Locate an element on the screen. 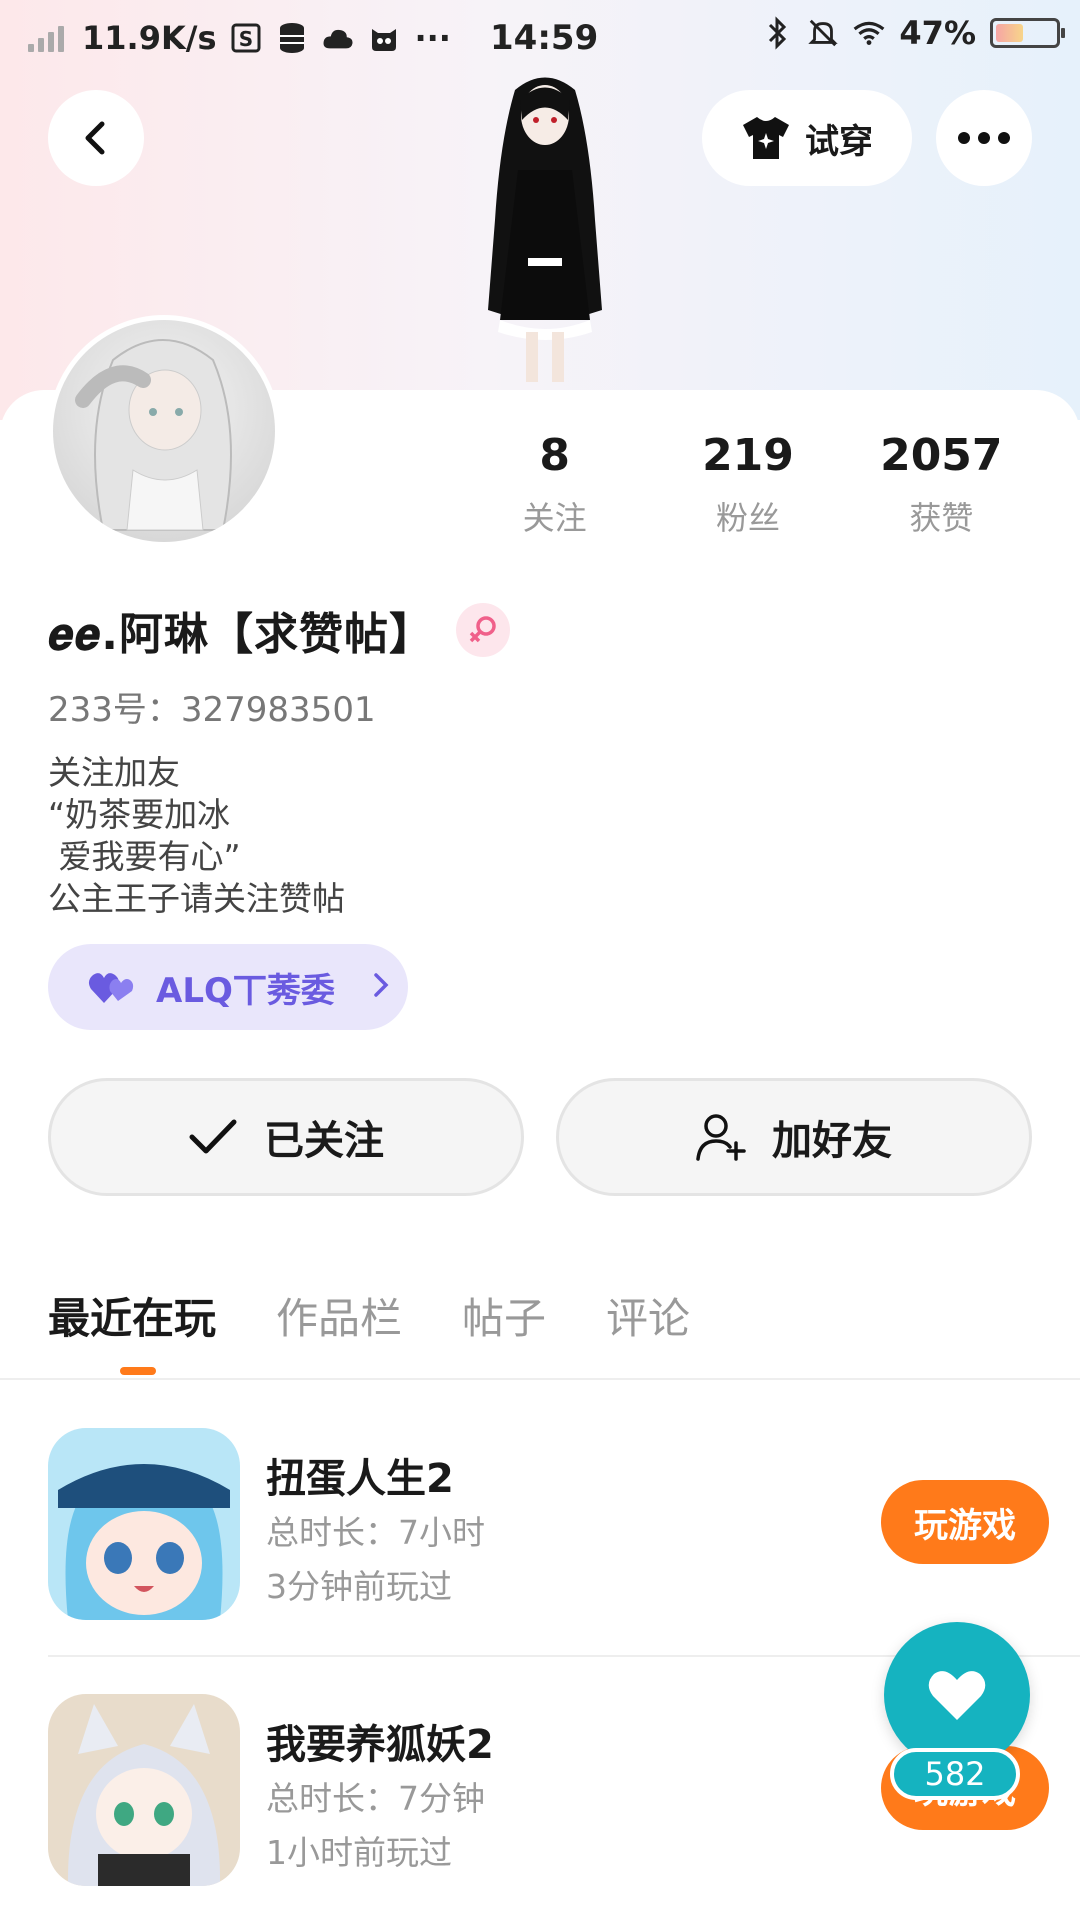  play-game-button: 玩游戏 is located at coordinates (965, 1522).